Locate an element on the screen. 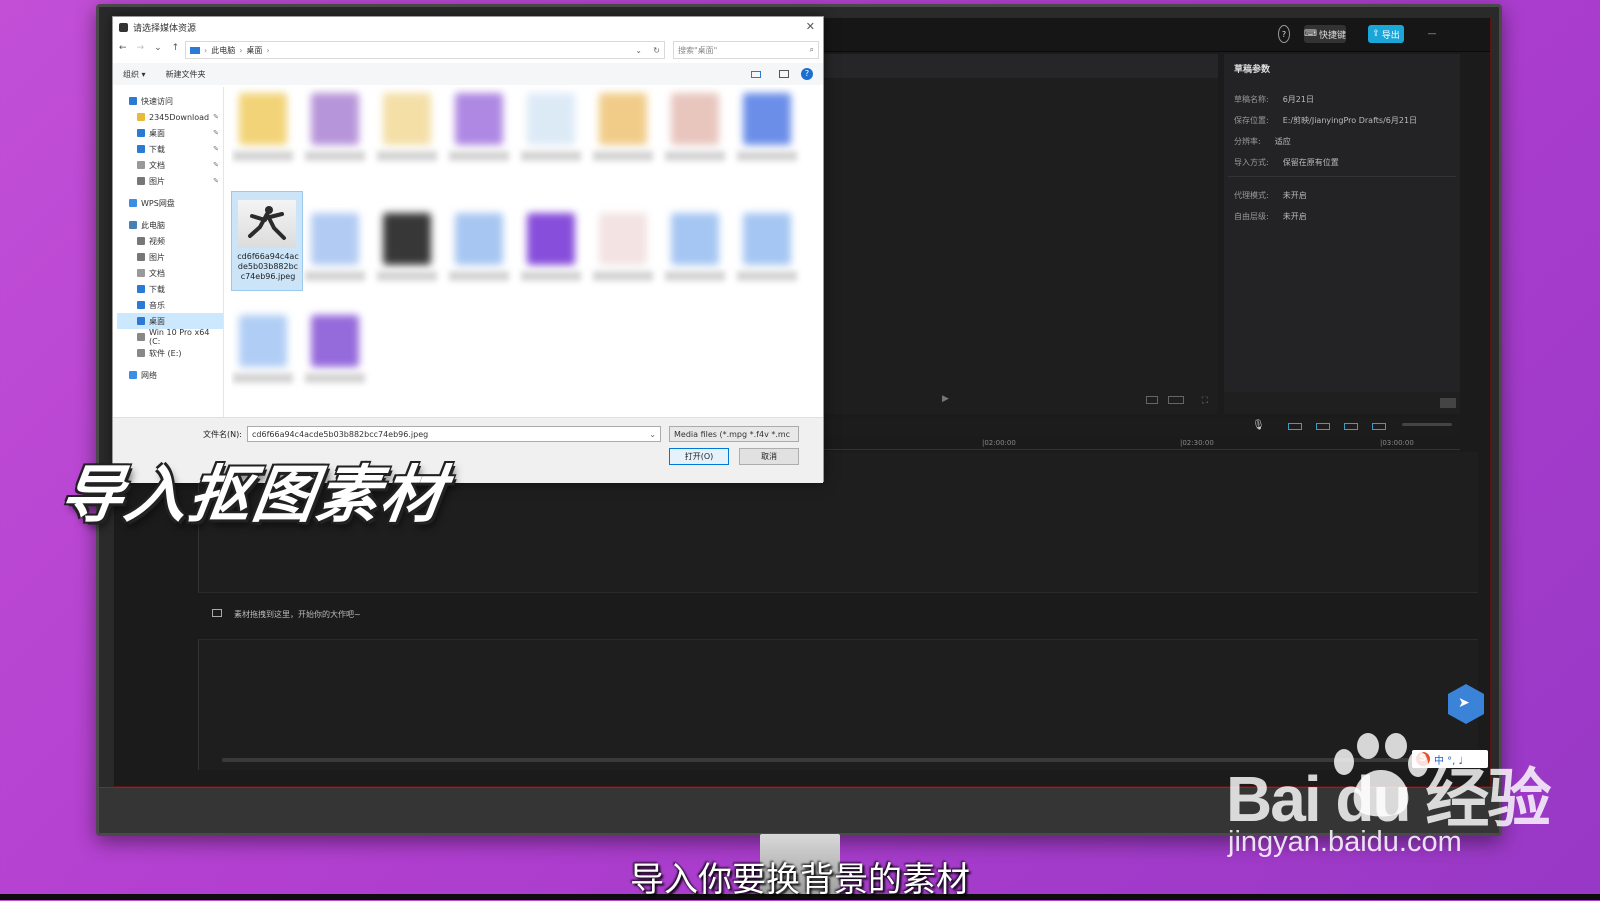 Image resolution: width=1600 pixels, height=901 pixels. microphone-icon: 🎙 is located at coordinates (1258, 425).